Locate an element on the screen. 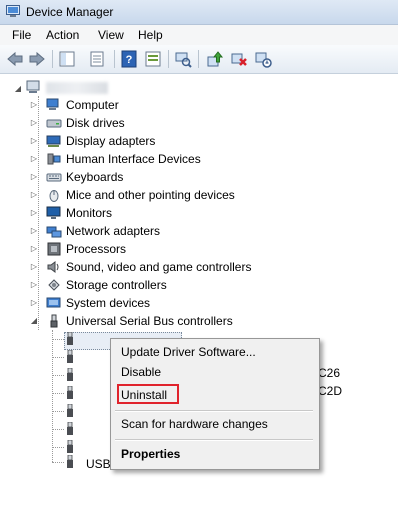 Image resolution: width=398 pixels, height=506 pixels. usb-item-partial-label: C26 is located at coordinates (329, 373).